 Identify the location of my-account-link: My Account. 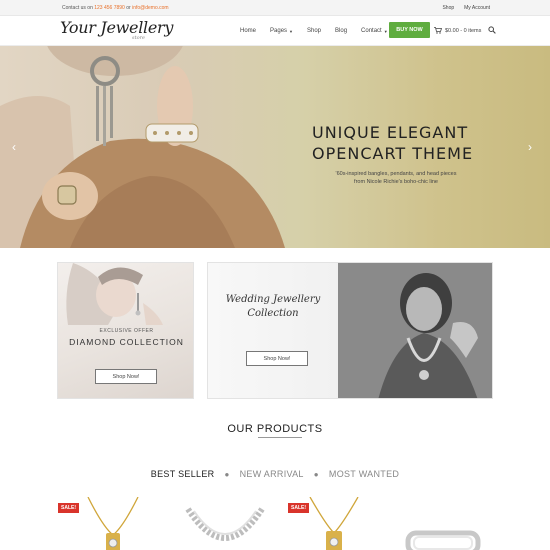
(477, 8).